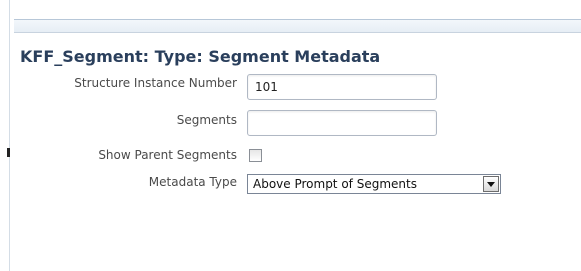 This screenshot has height=271, width=581. Describe the element at coordinates (290, 16) in the screenshot. I see `top-toolbar-area` at that location.